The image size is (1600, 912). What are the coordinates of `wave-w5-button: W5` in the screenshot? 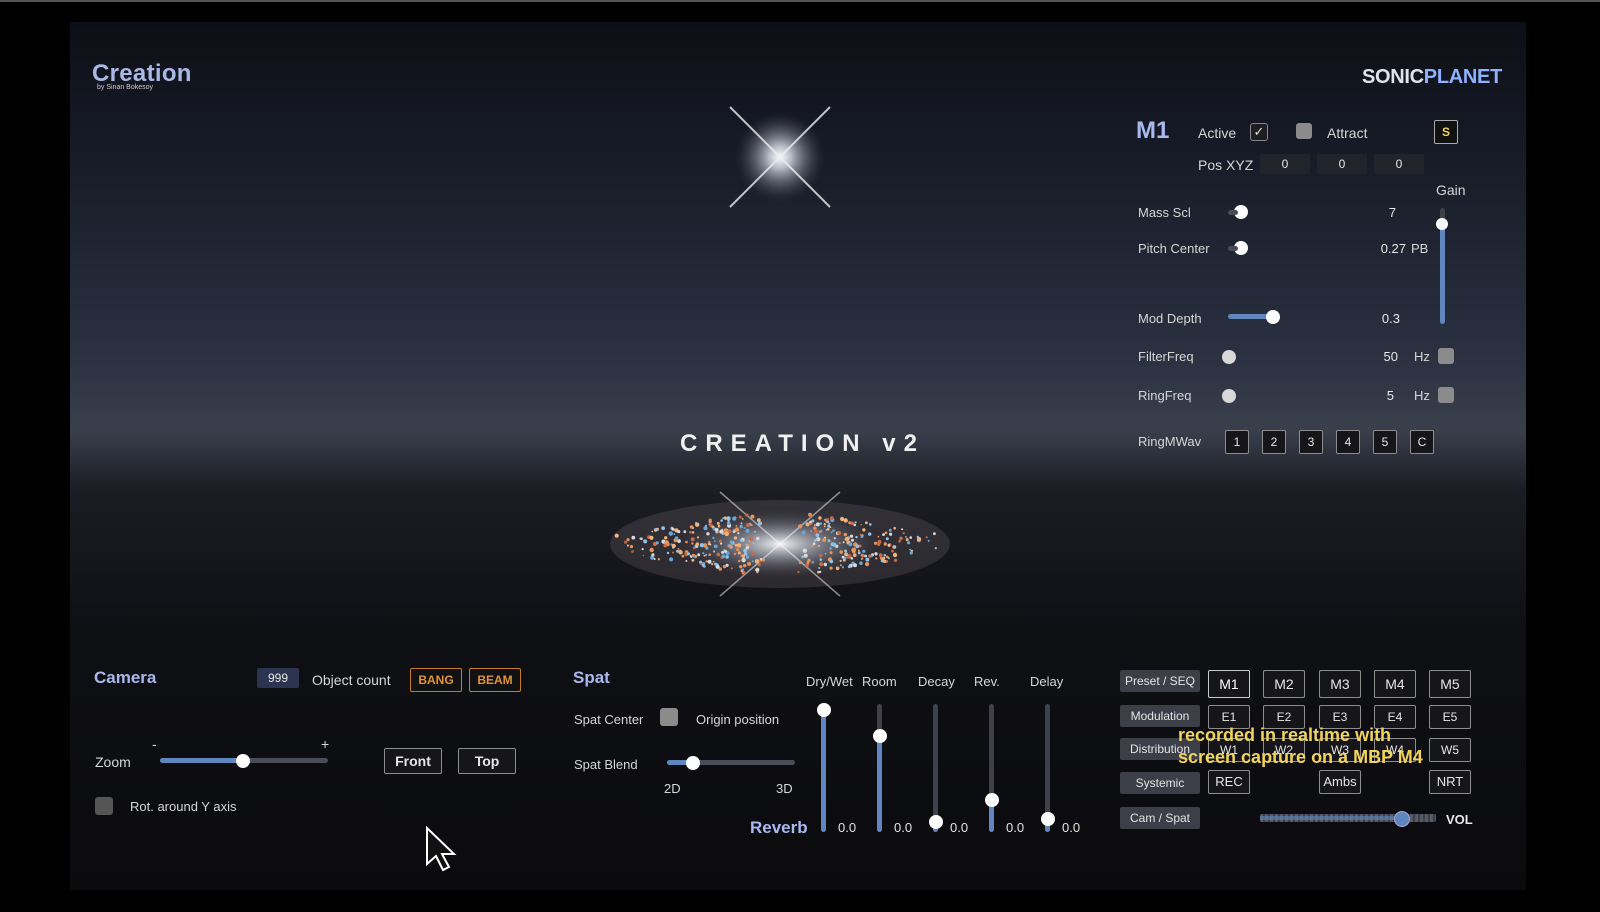 It's located at (1450, 750).